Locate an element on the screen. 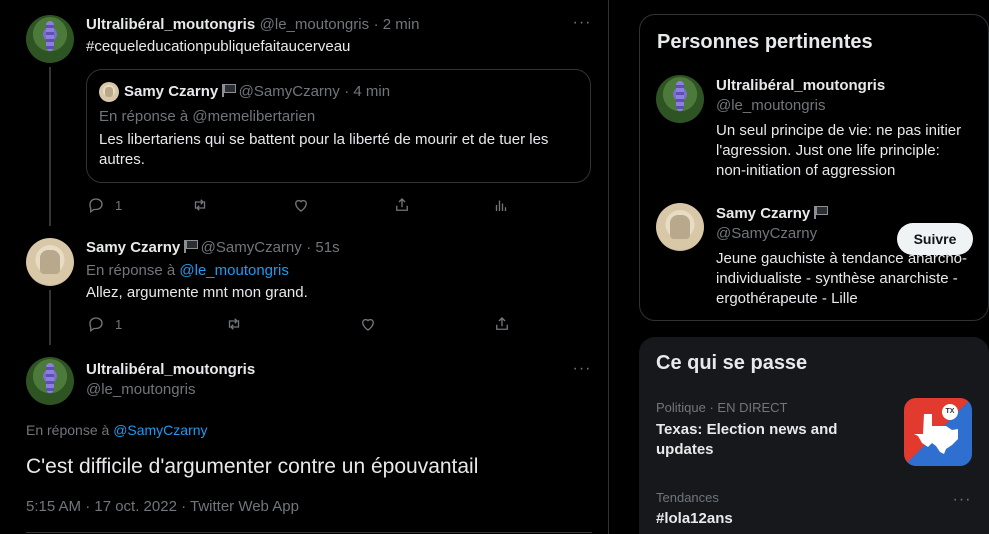 This screenshot has height=534, width=989. author-name: Samy Czarny is located at coordinates (133, 247).